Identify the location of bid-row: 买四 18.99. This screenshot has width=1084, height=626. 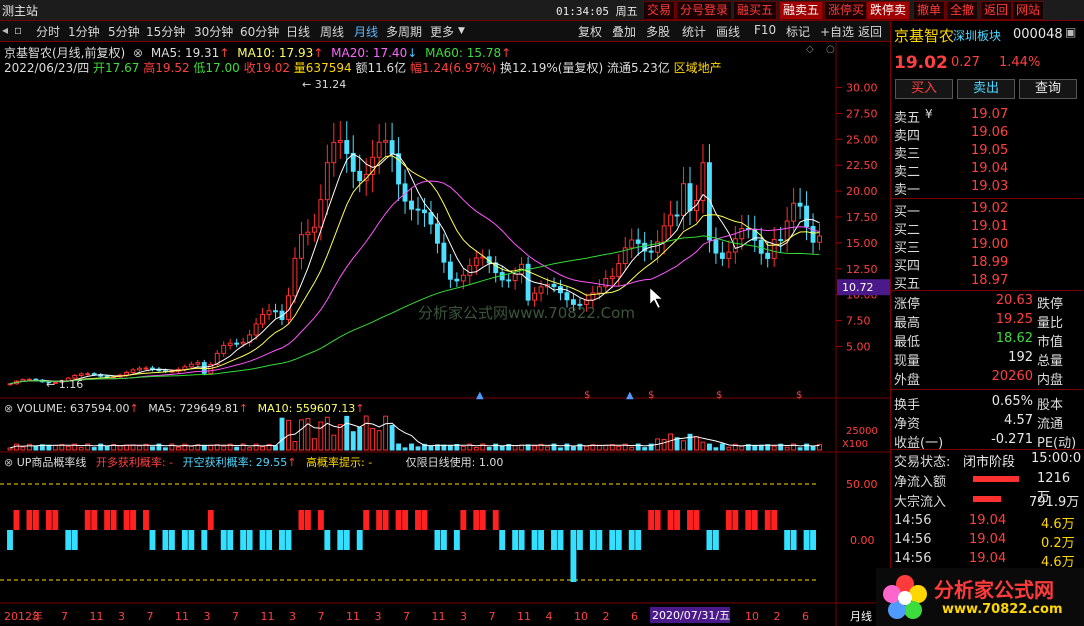
(987, 264).